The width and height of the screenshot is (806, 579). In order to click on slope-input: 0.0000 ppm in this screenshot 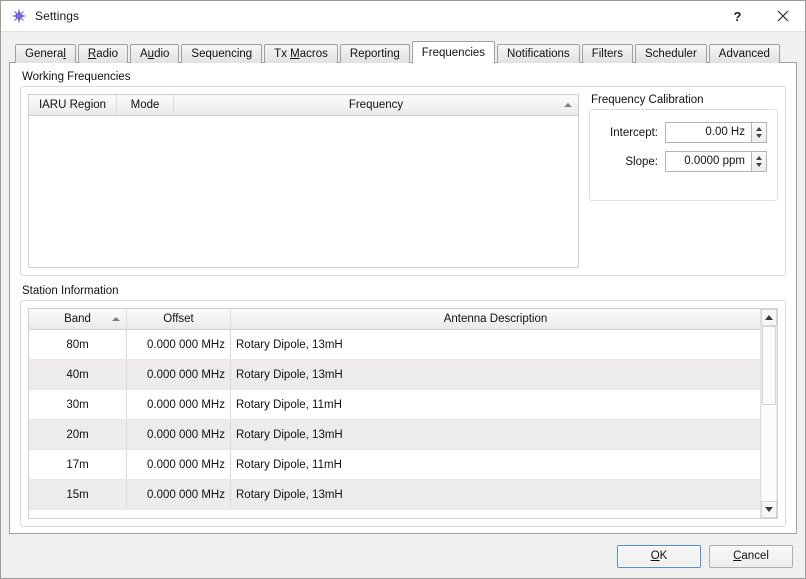, I will do `click(708, 161)`.